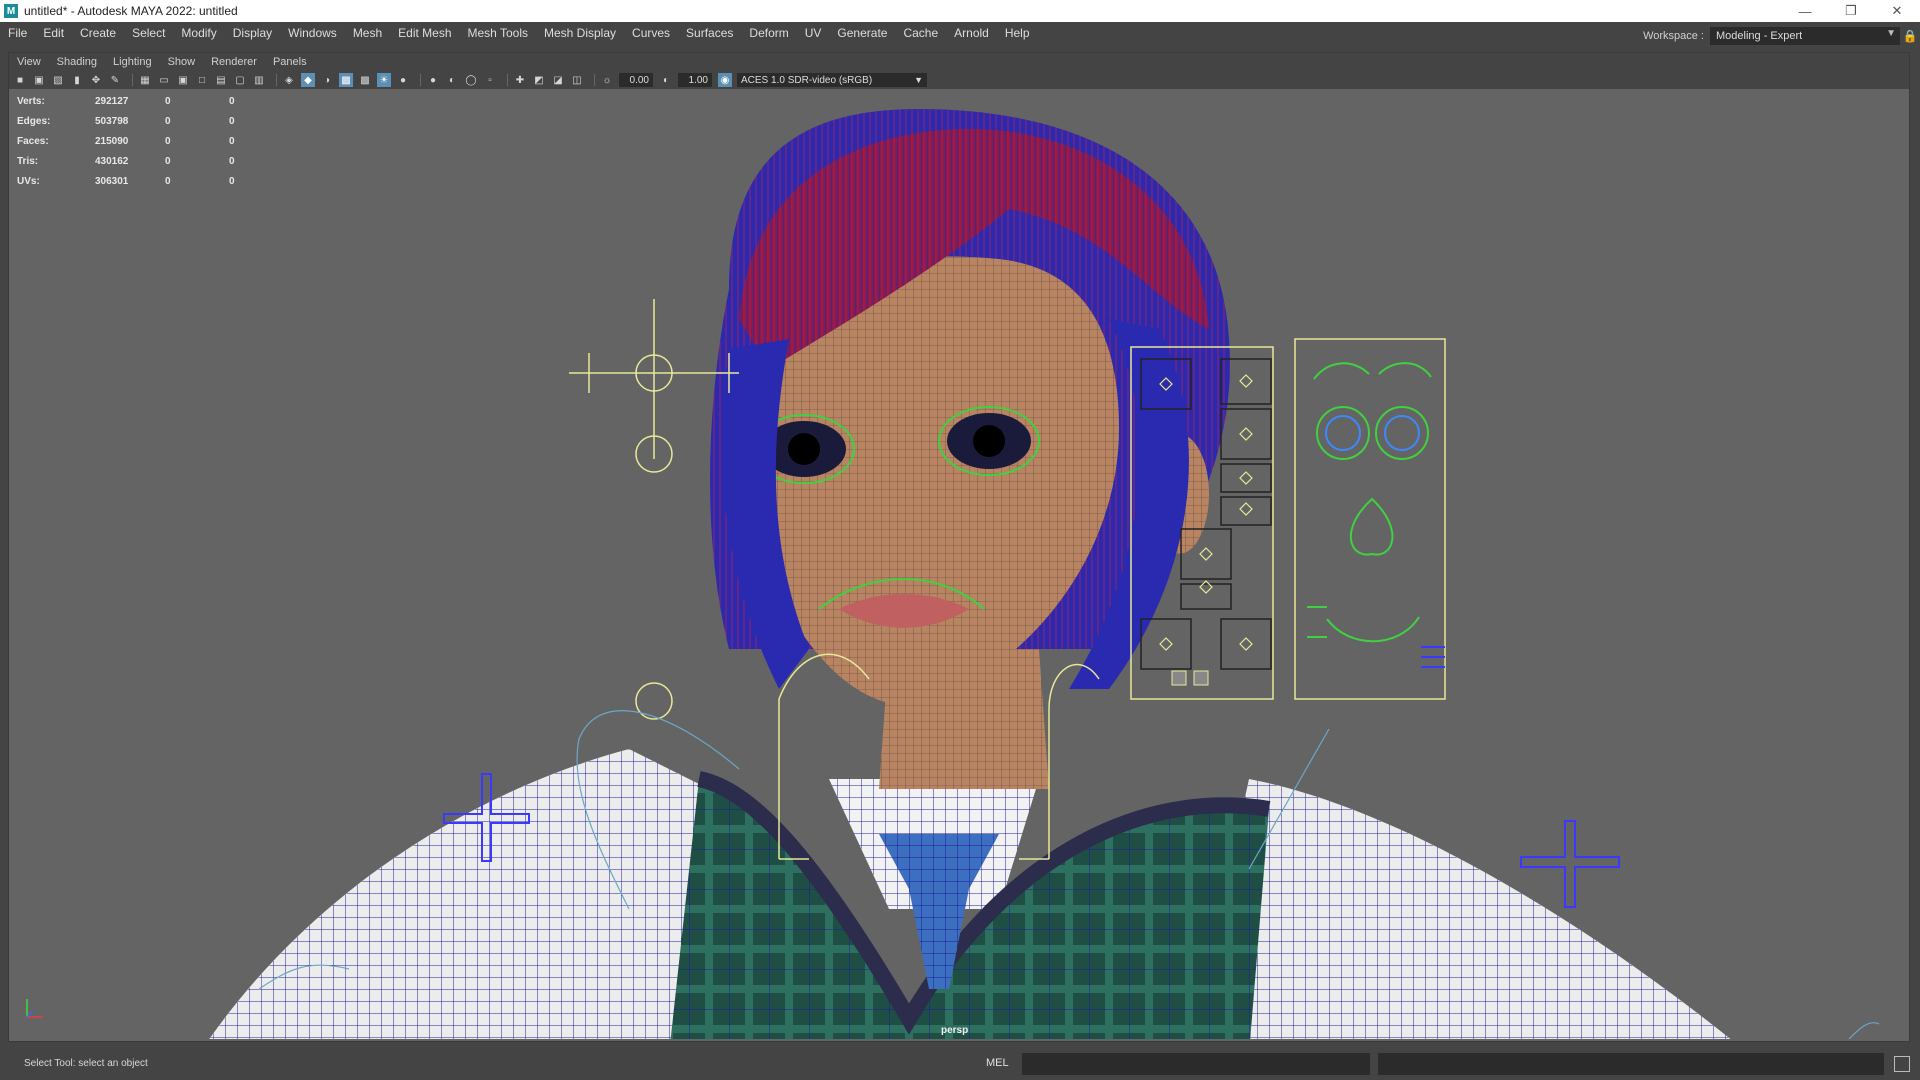  I want to click on camera-name-label: persp, so click(955, 1030).